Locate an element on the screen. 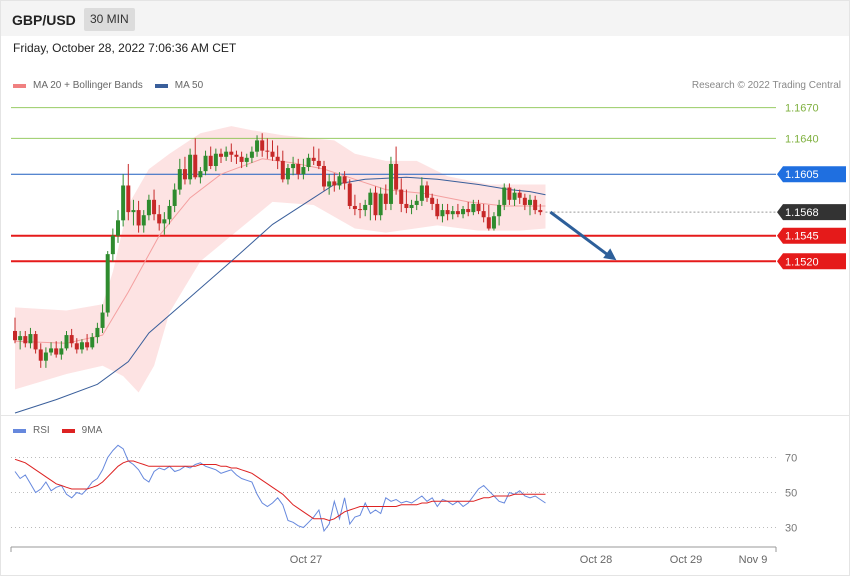 The height and width of the screenshot is (576, 850). rsi-series-9MA is located at coordinates (280, 490).